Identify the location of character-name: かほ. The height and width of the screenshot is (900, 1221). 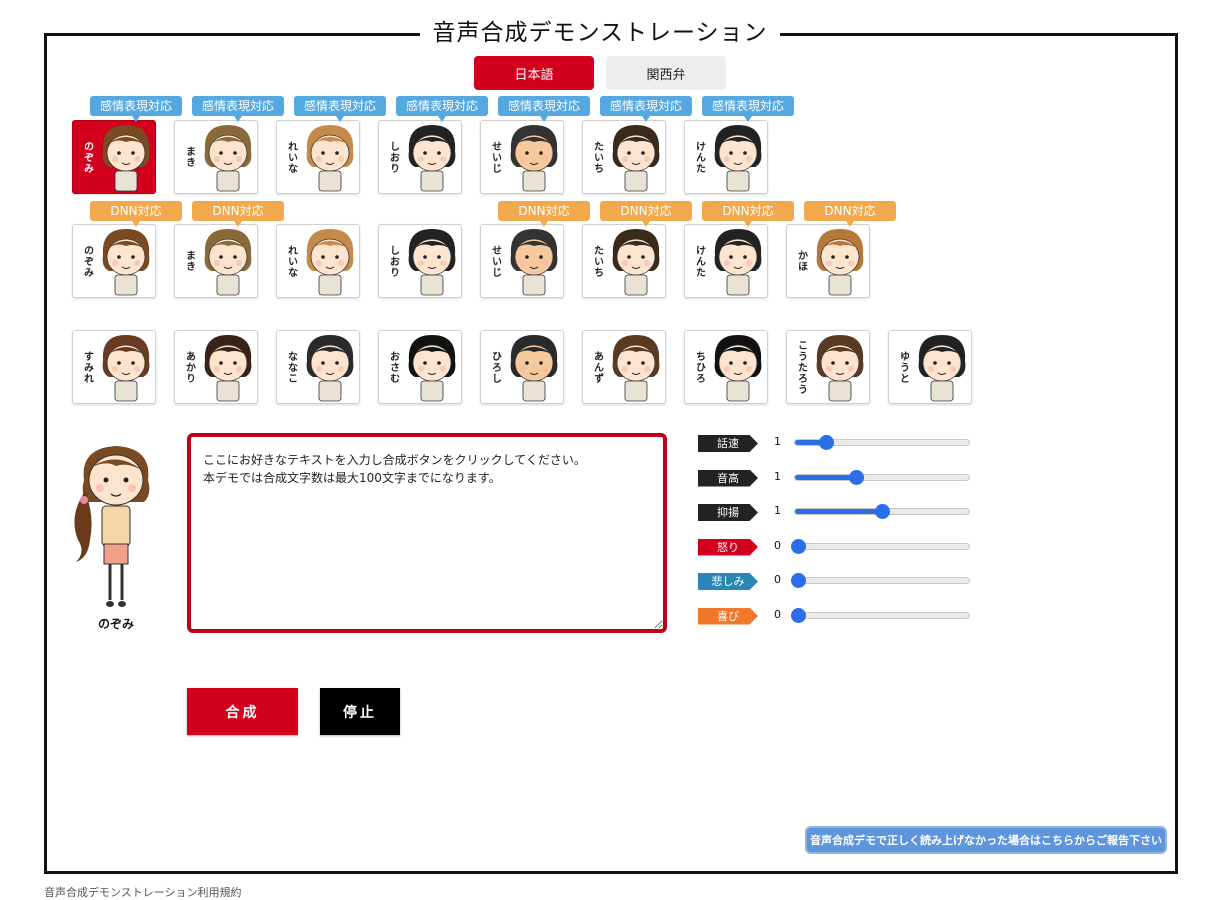
(801, 261).